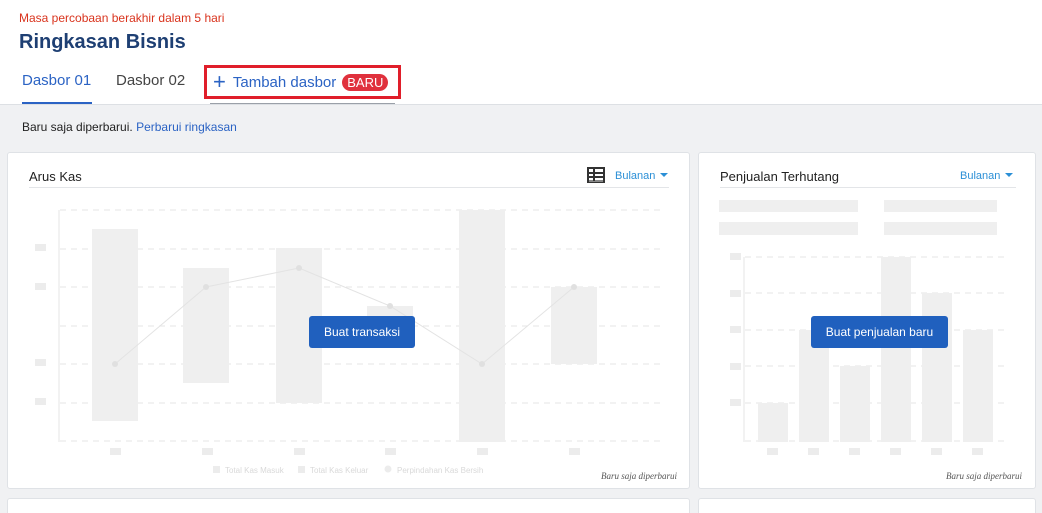 This screenshot has width=1042, height=513. Describe the element at coordinates (186, 127) in the screenshot. I see `refresh-summary-link: Perbarui ringkasan` at that location.